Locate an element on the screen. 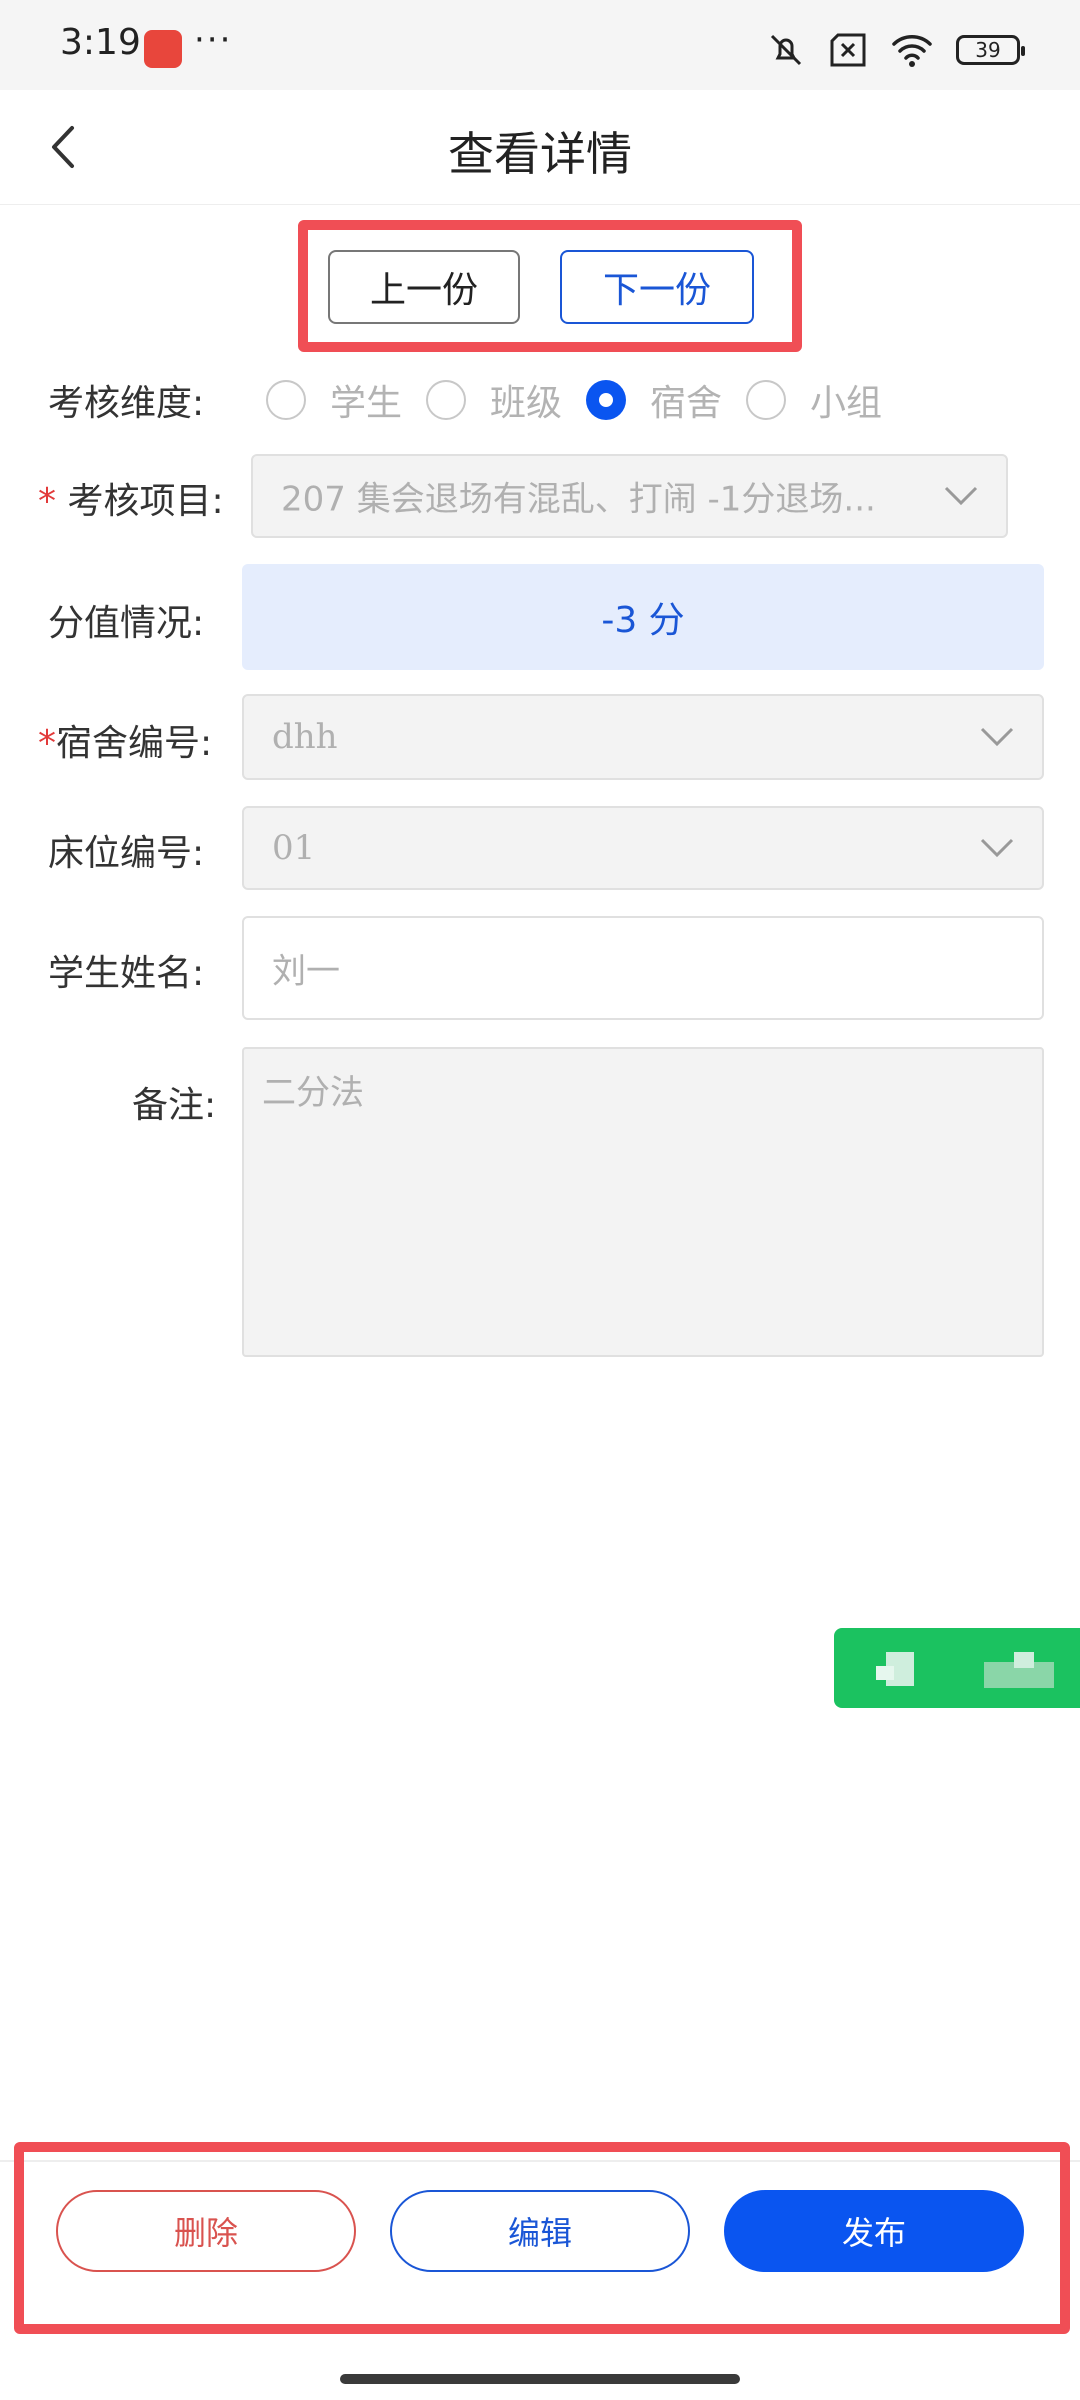 The width and height of the screenshot is (1080, 2400). bed-select: 01 is located at coordinates (643, 848).